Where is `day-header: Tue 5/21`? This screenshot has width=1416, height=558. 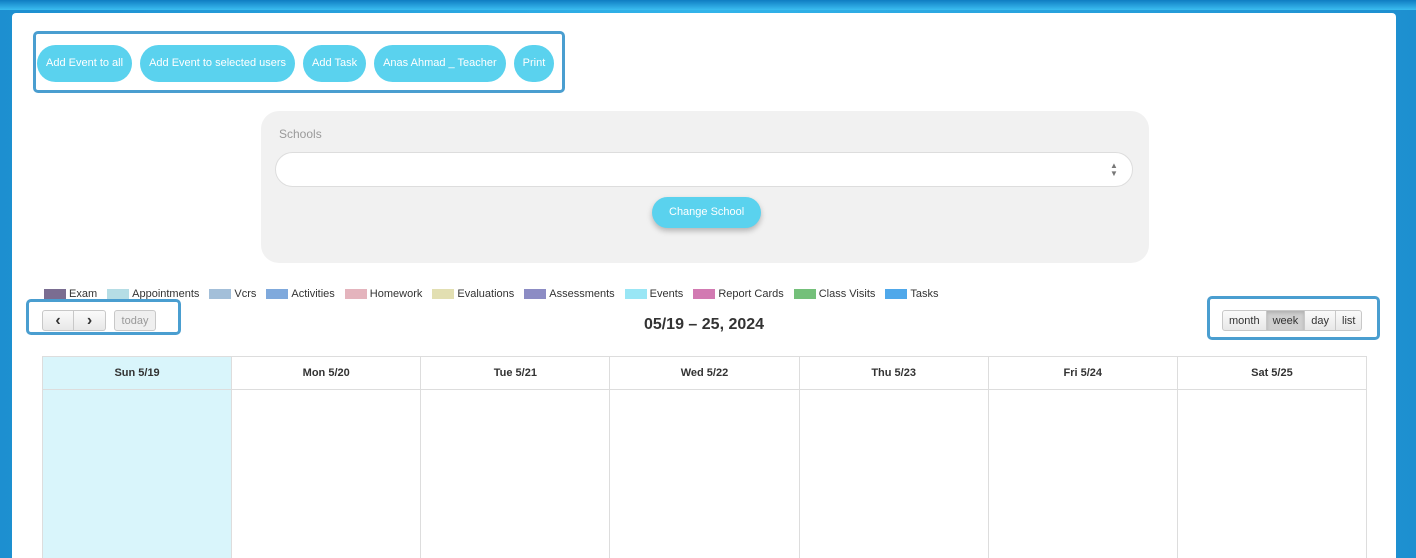 day-header: Tue 5/21 is located at coordinates (516, 373).